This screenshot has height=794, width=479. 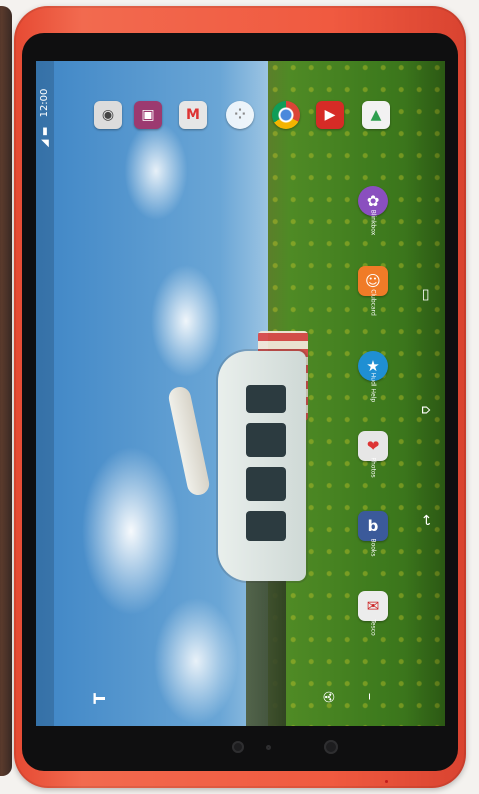 I want to click on camera-app-icon: ◉, so click(x=108, y=115).